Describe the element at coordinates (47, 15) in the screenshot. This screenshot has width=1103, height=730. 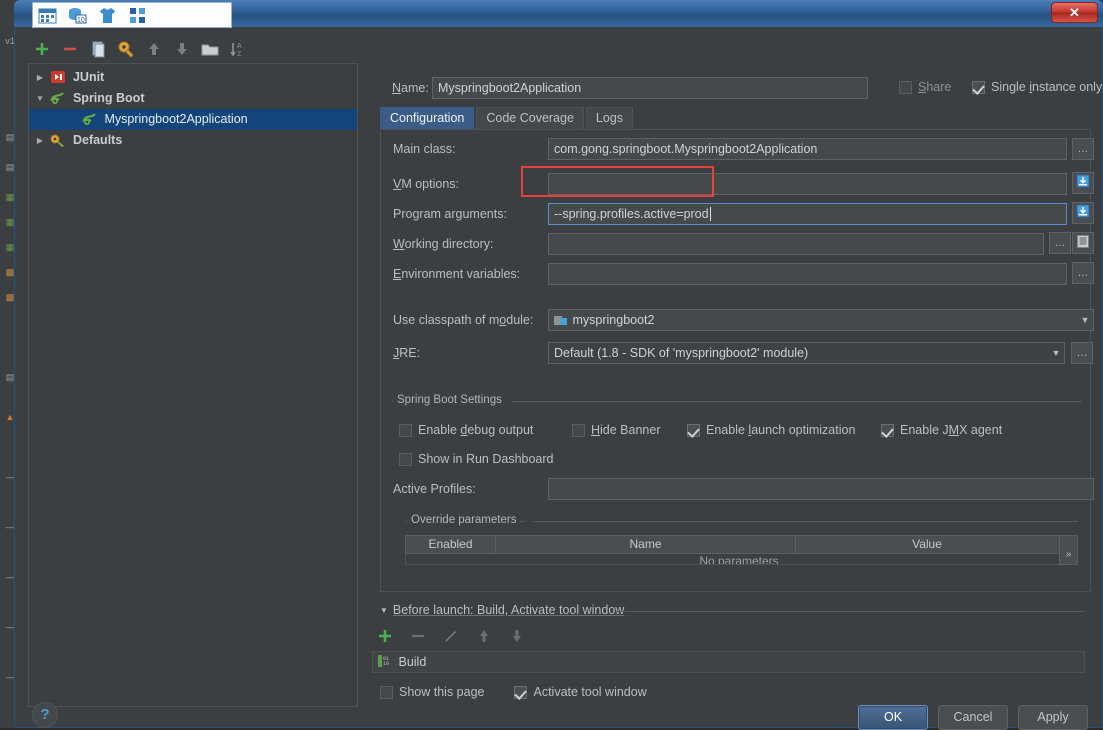
I see `calendar-icon` at that location.